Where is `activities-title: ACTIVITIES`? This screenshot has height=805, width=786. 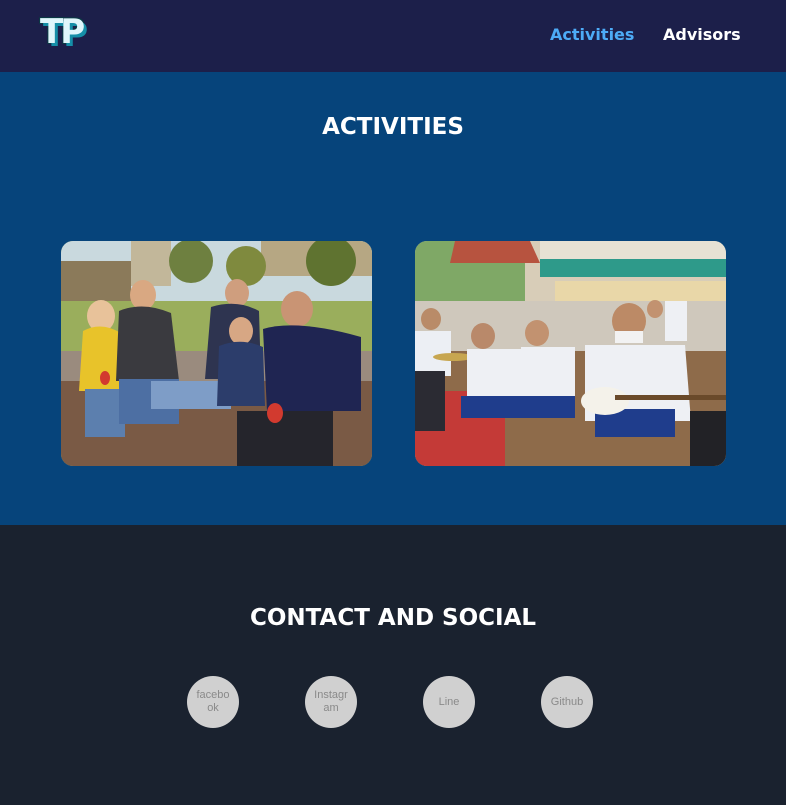
activities-title: ACTIVITIES is located at coordinates (393, 127).